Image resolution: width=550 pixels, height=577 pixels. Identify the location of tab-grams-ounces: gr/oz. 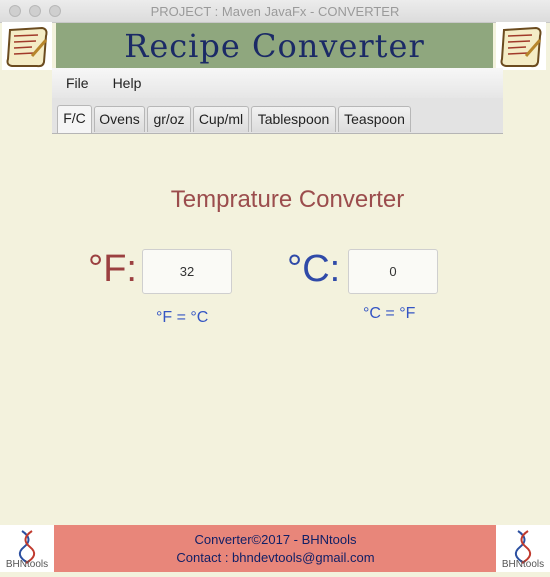
(169, 119).